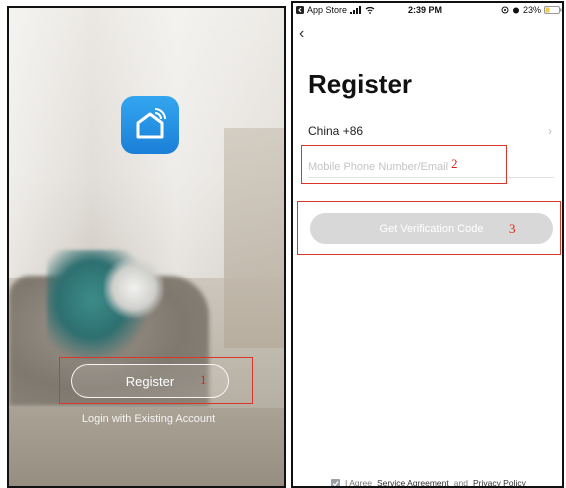 The width and height of the screenshot is (566, 488). Describe the element at coordinates (553, 10) in the screenshot. I see `battery-icon` at that location.